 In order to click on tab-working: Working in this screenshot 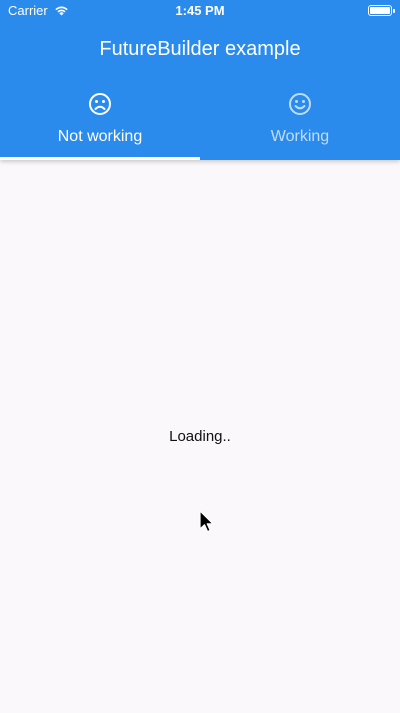, I will do `click(300, 123)`.